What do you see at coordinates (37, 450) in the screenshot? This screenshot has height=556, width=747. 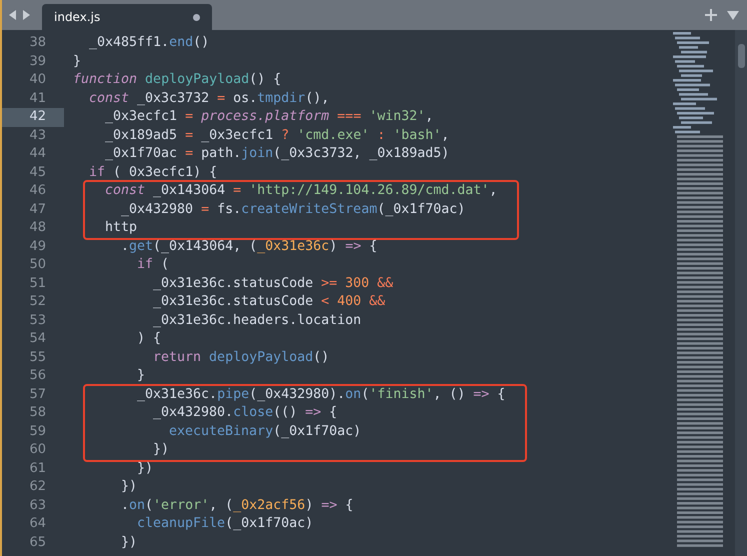 I see `line-number: 60` at bounding box center [37, 450].